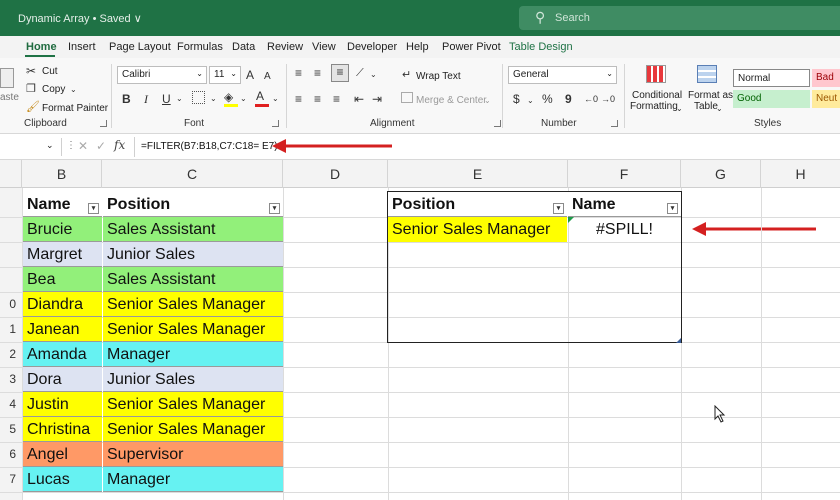 The width and height of the screenshot is (840, 500). I want to click on align-right-icon: ≡, so click(336, 99).